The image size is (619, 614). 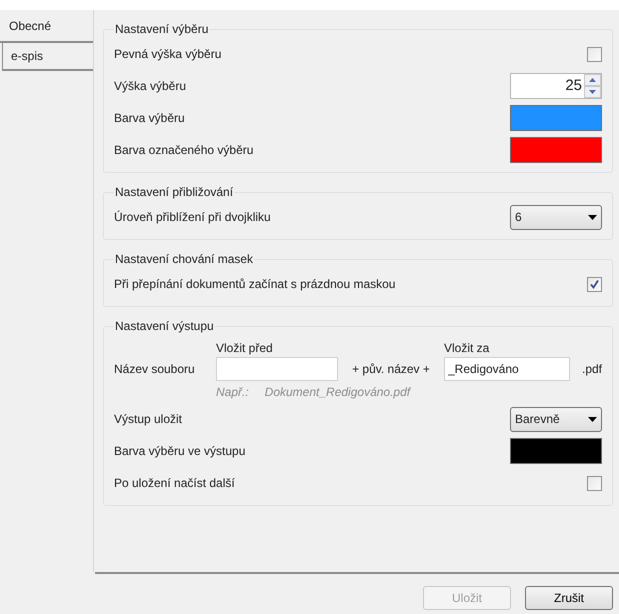 I want to click on group-title: Nastavení chování masek, so click(x=184, y=259).